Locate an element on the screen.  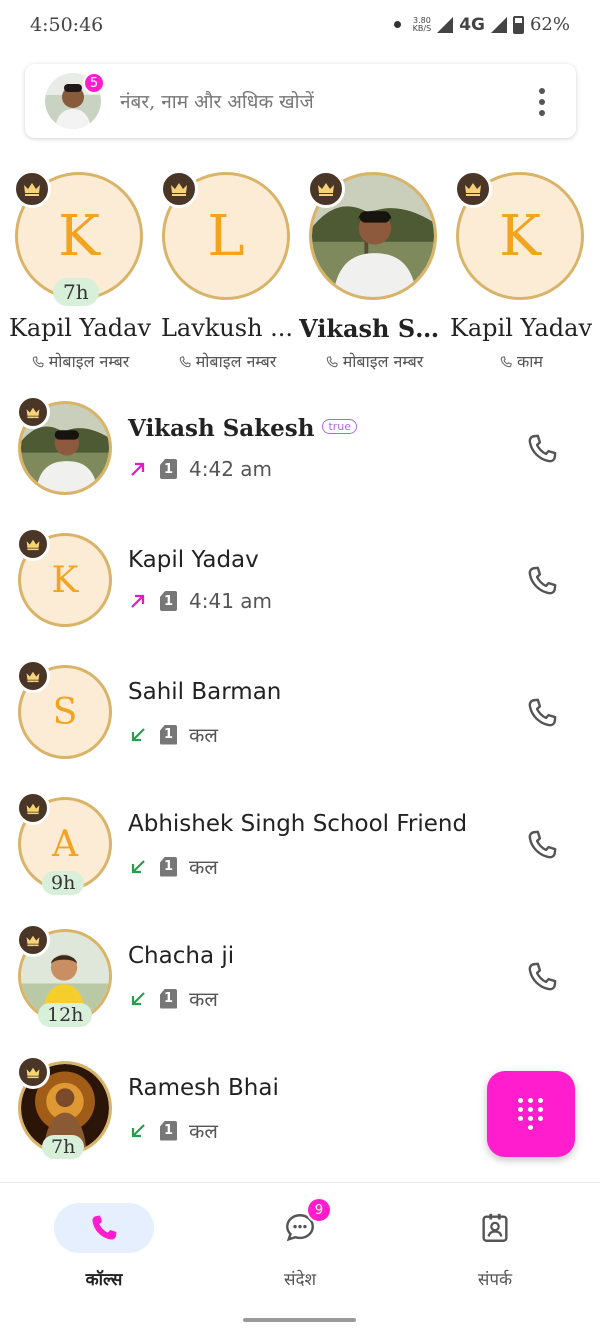
contact-name: Chacha ji is located at coordinates (181, 956).